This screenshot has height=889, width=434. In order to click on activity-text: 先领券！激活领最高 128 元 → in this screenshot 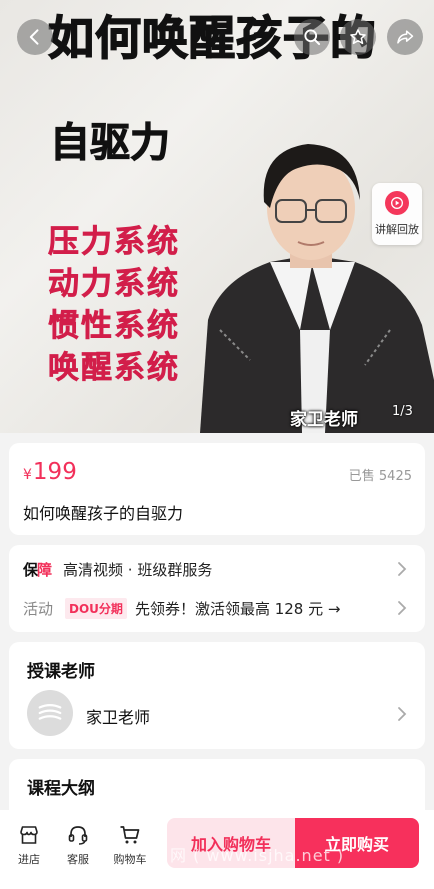, I will do `click(237, 608)`.